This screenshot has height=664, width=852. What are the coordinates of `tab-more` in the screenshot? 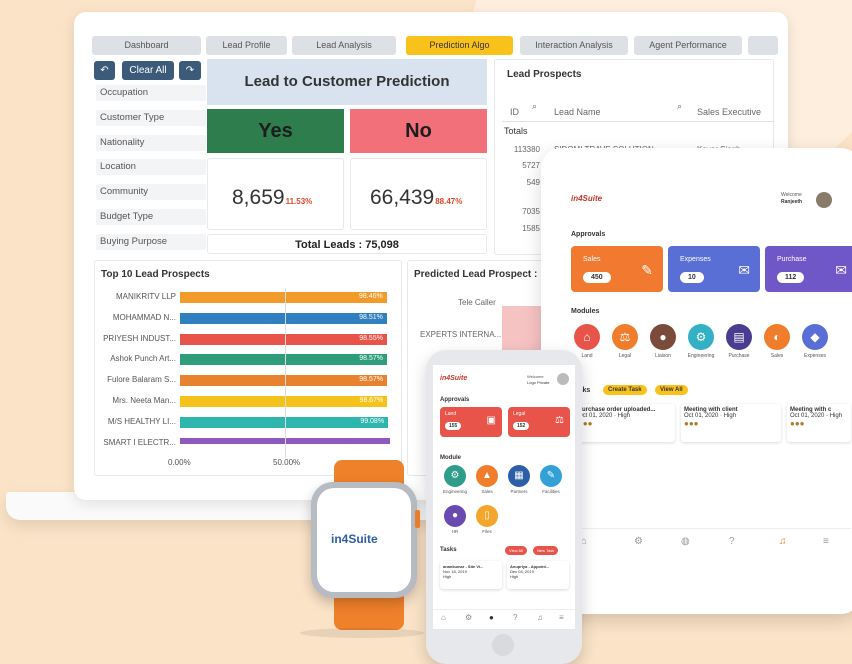 It's located at (763, 45).